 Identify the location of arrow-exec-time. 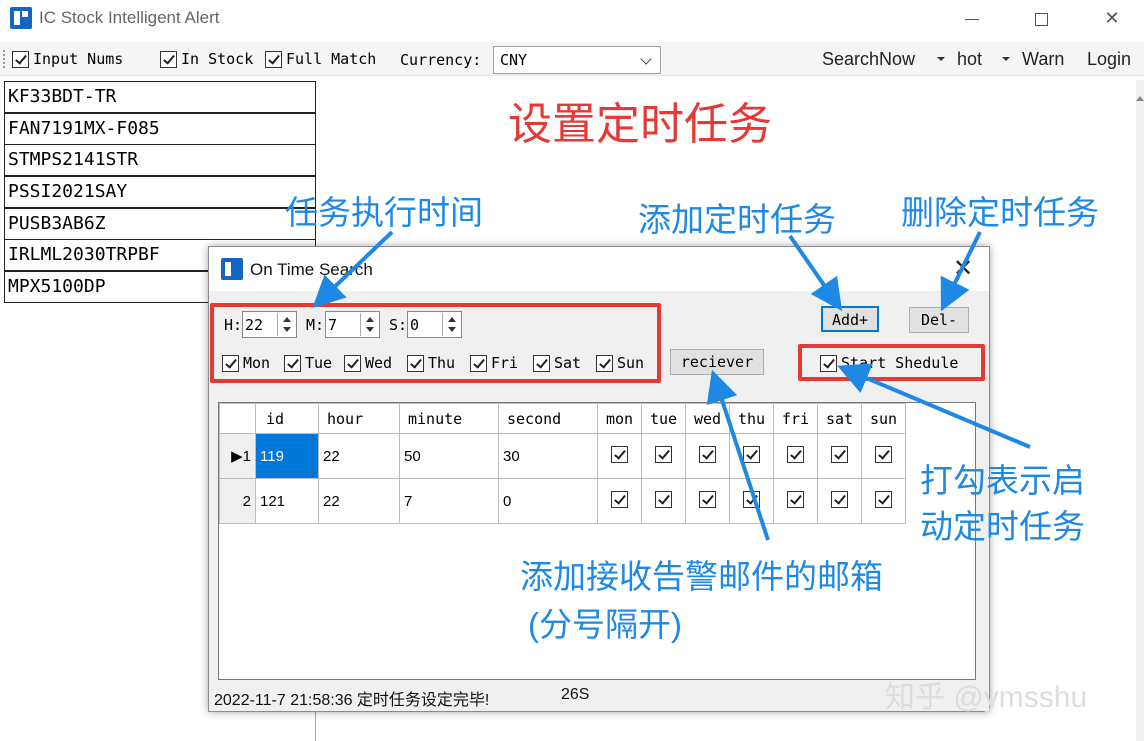
(353, 269).